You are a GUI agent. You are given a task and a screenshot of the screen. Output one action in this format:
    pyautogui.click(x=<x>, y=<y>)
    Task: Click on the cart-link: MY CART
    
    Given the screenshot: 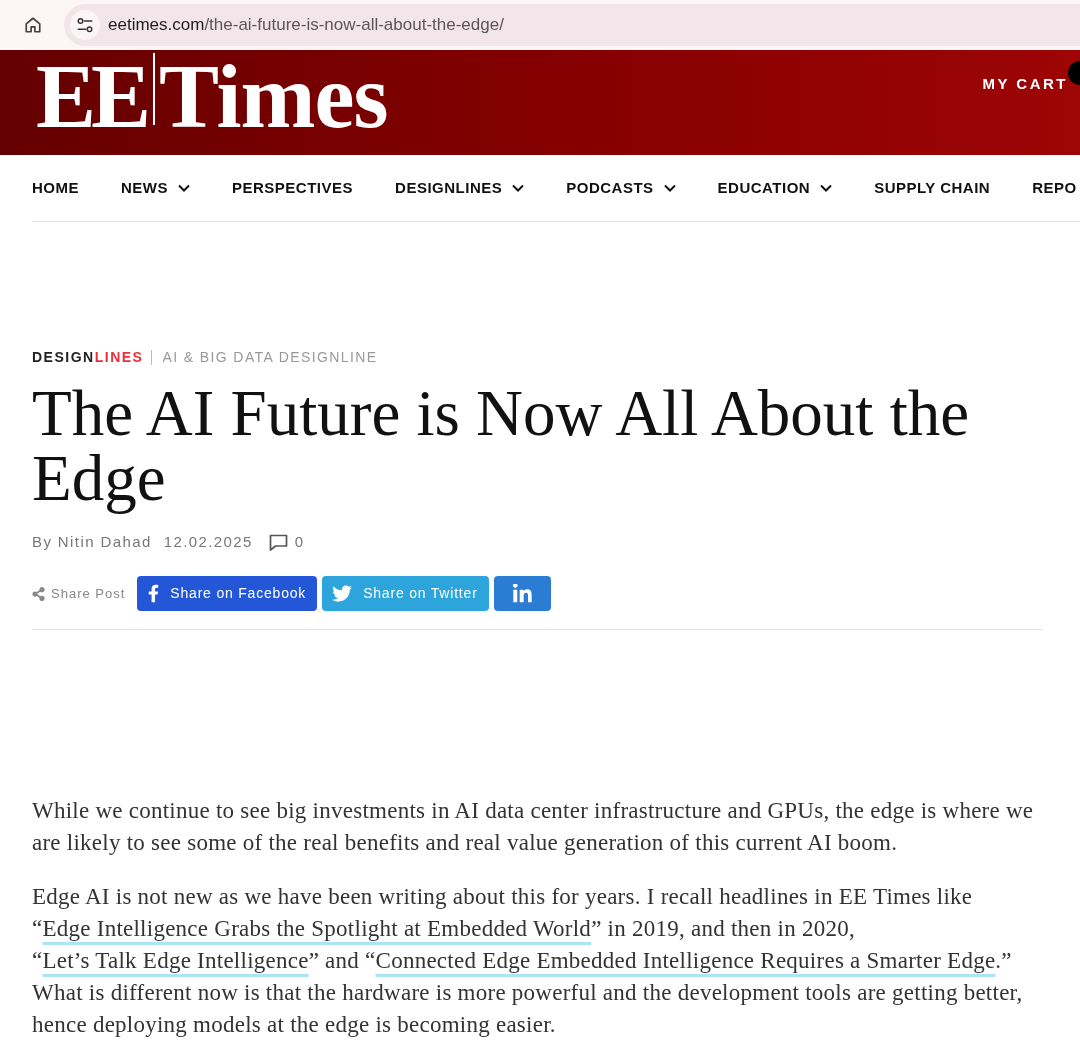 What is the action you would take?
    pyautogui.click(x=1025, y=84)
    